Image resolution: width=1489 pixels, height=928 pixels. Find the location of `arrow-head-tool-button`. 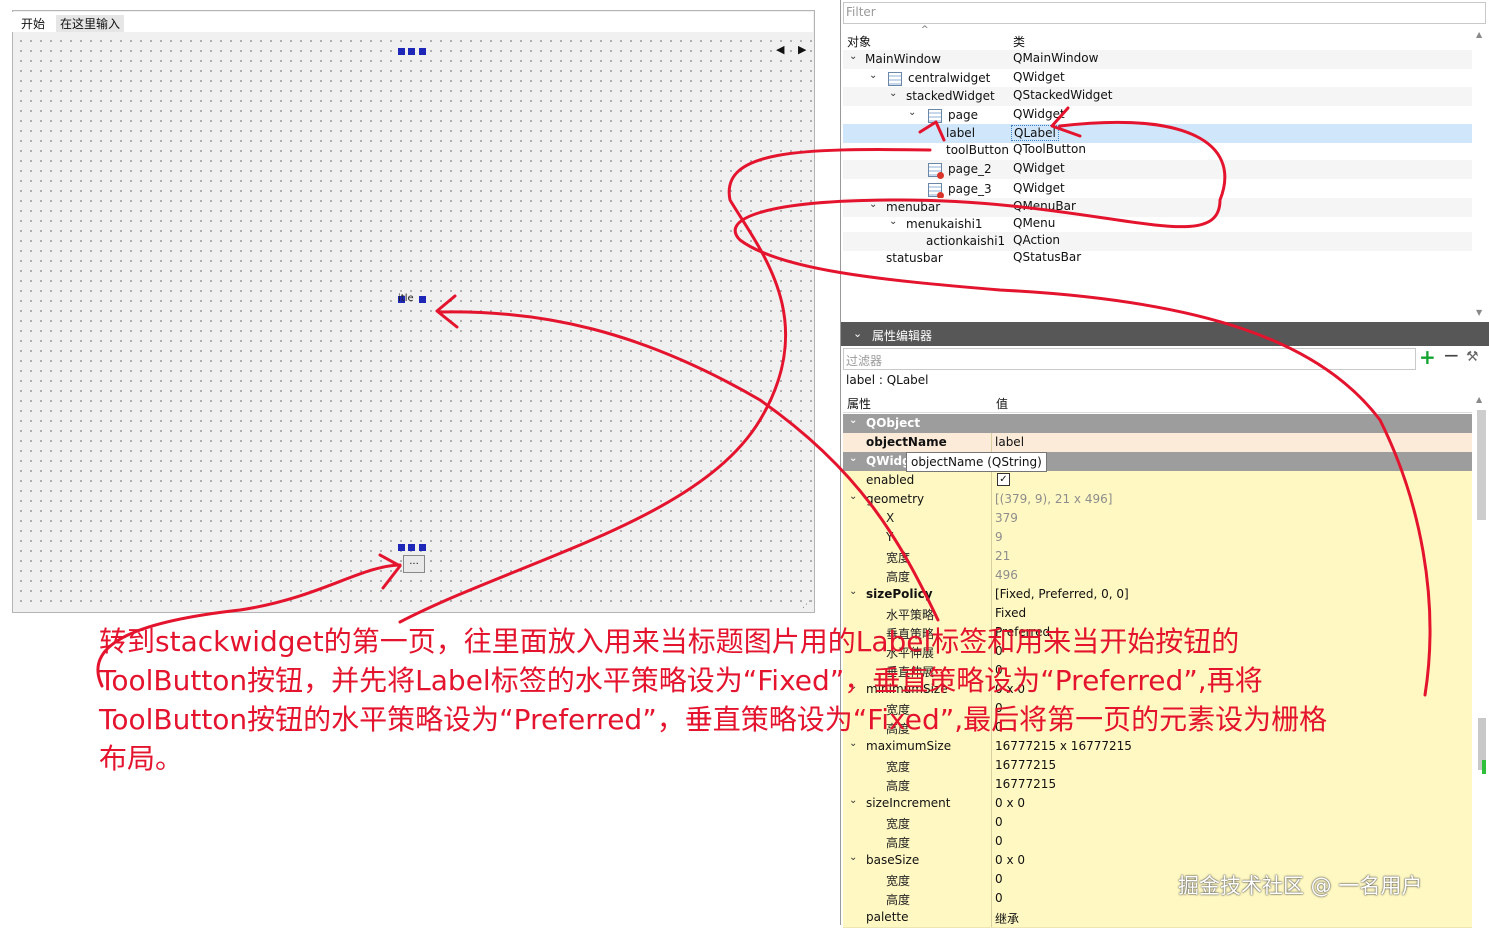

arrow-head-tool-button is located at coordinates (390, 571).